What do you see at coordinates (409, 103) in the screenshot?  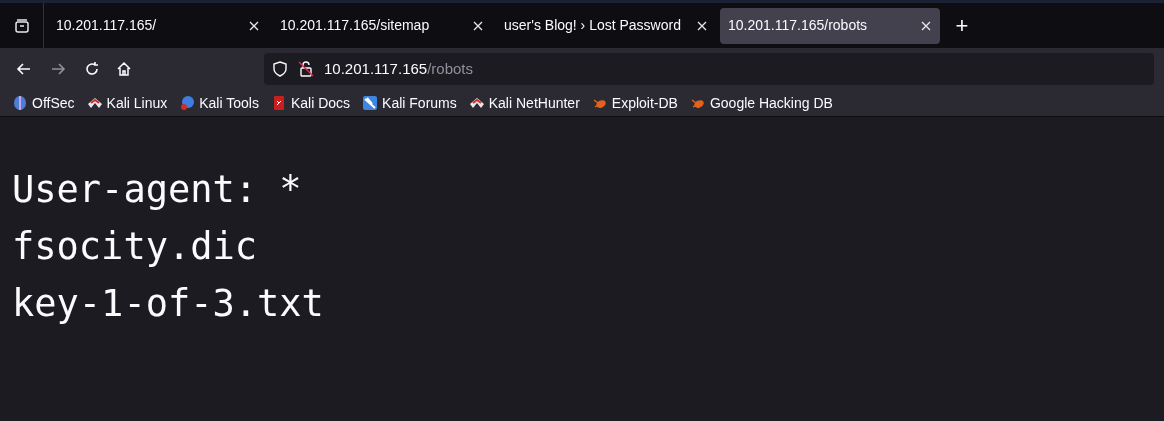 I see `bookmark-item: Kali Forums` at bounding box center [409, 103].